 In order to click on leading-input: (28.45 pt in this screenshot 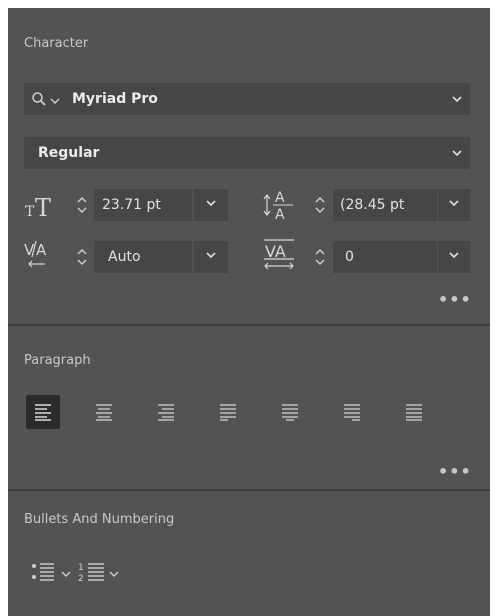, I will do `click(385, 205)`.